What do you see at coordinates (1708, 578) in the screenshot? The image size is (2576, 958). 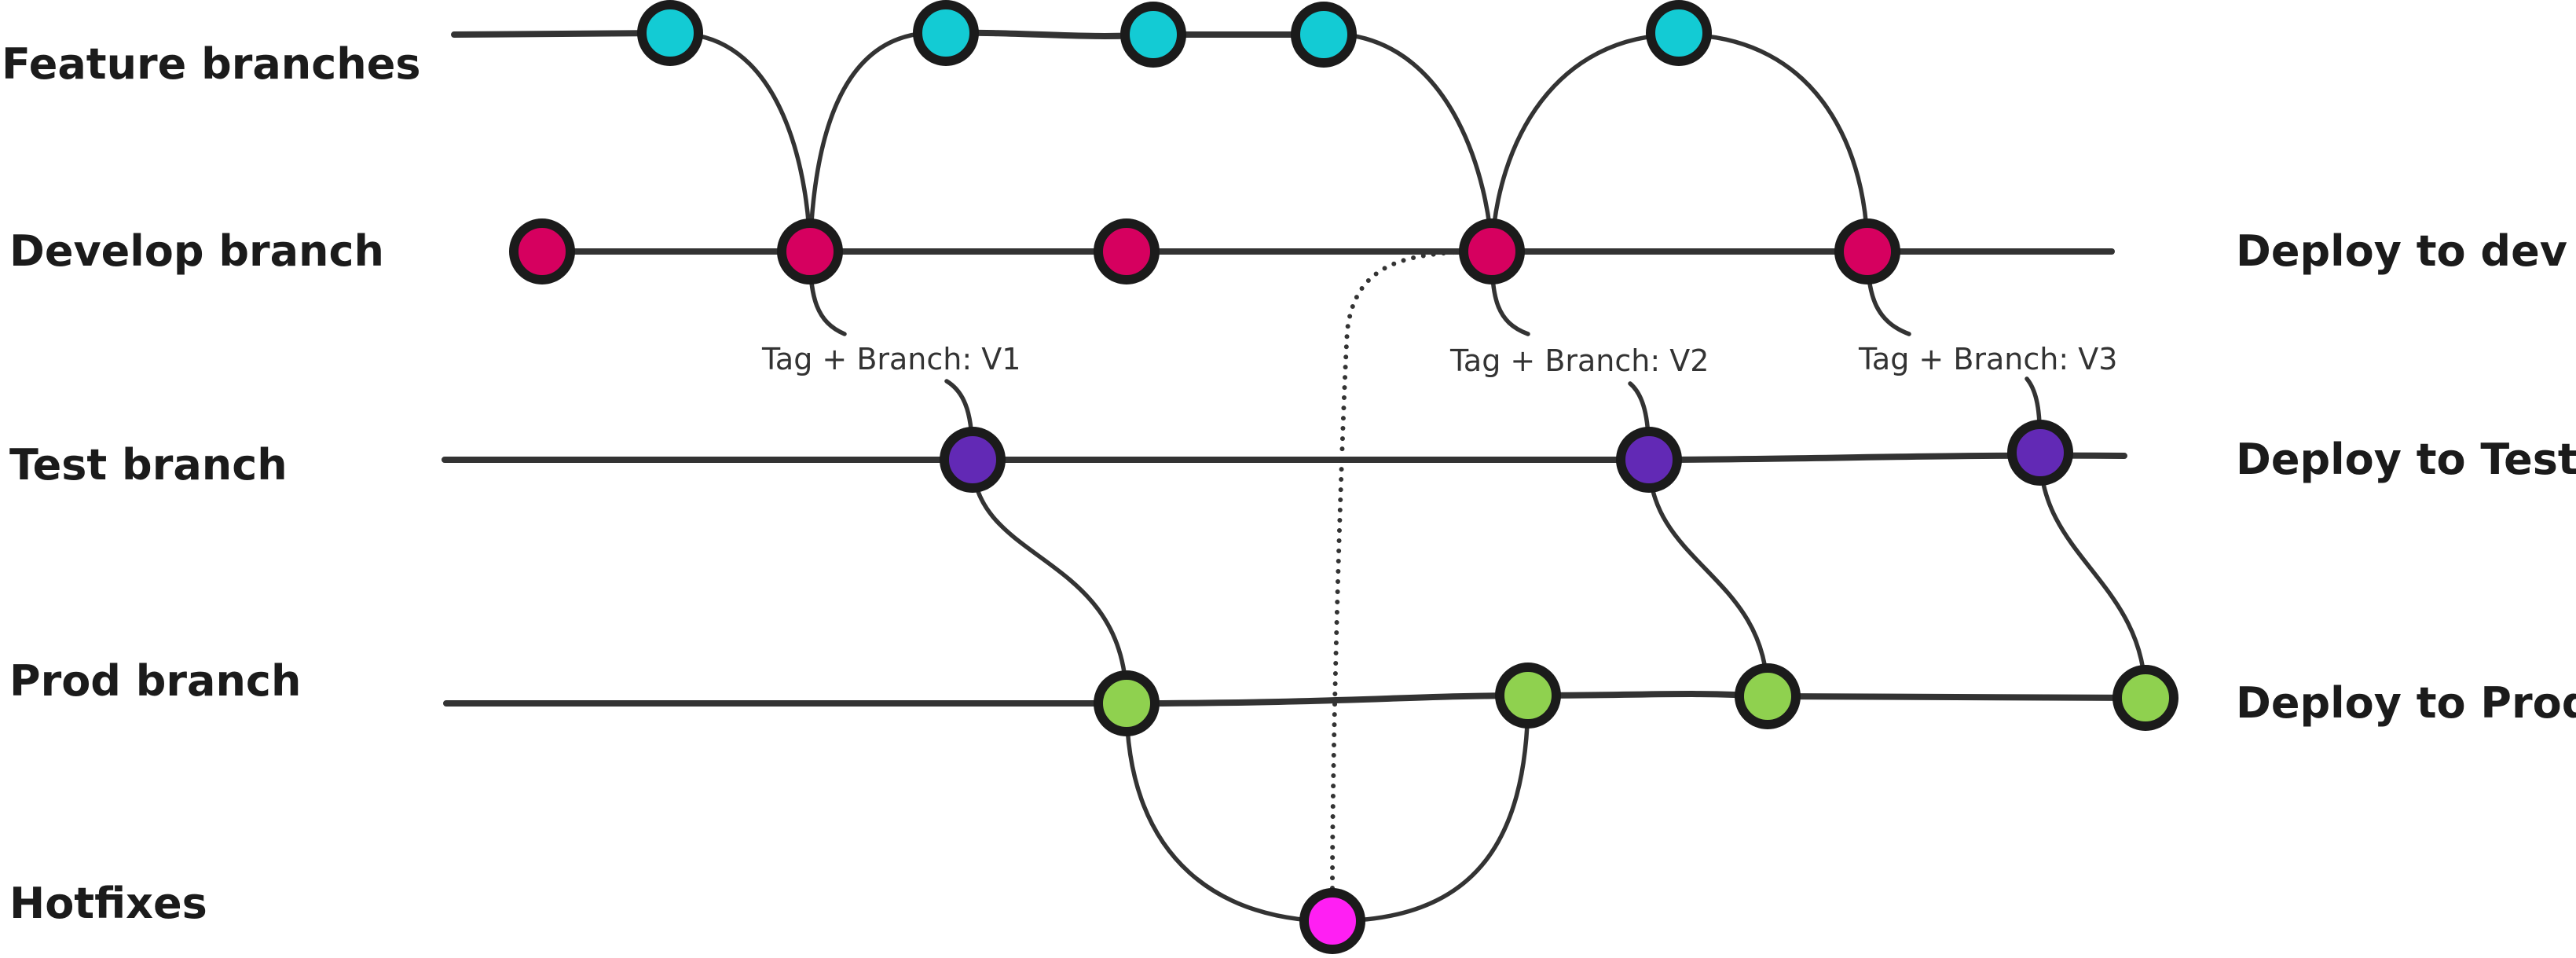 I see `test-to-prod-v2` at bounding box center [1708, 578].